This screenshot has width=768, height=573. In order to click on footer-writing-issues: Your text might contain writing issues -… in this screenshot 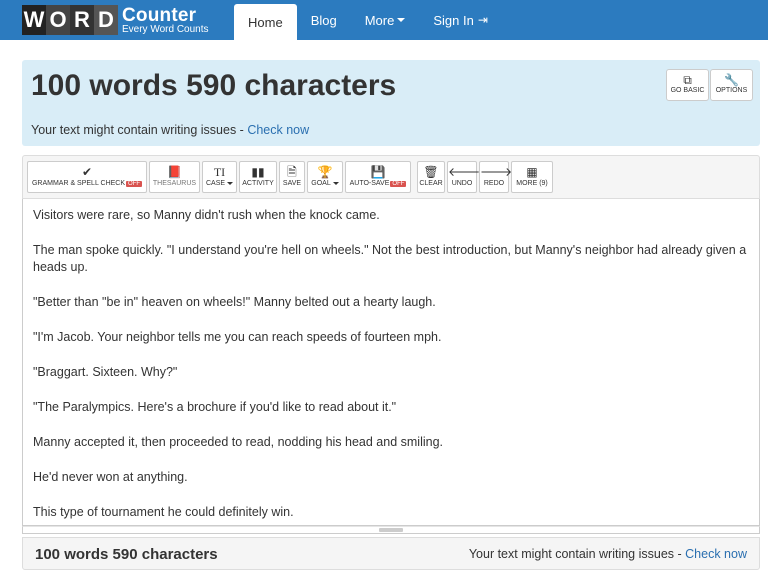, I will do `click(608, 554)`.